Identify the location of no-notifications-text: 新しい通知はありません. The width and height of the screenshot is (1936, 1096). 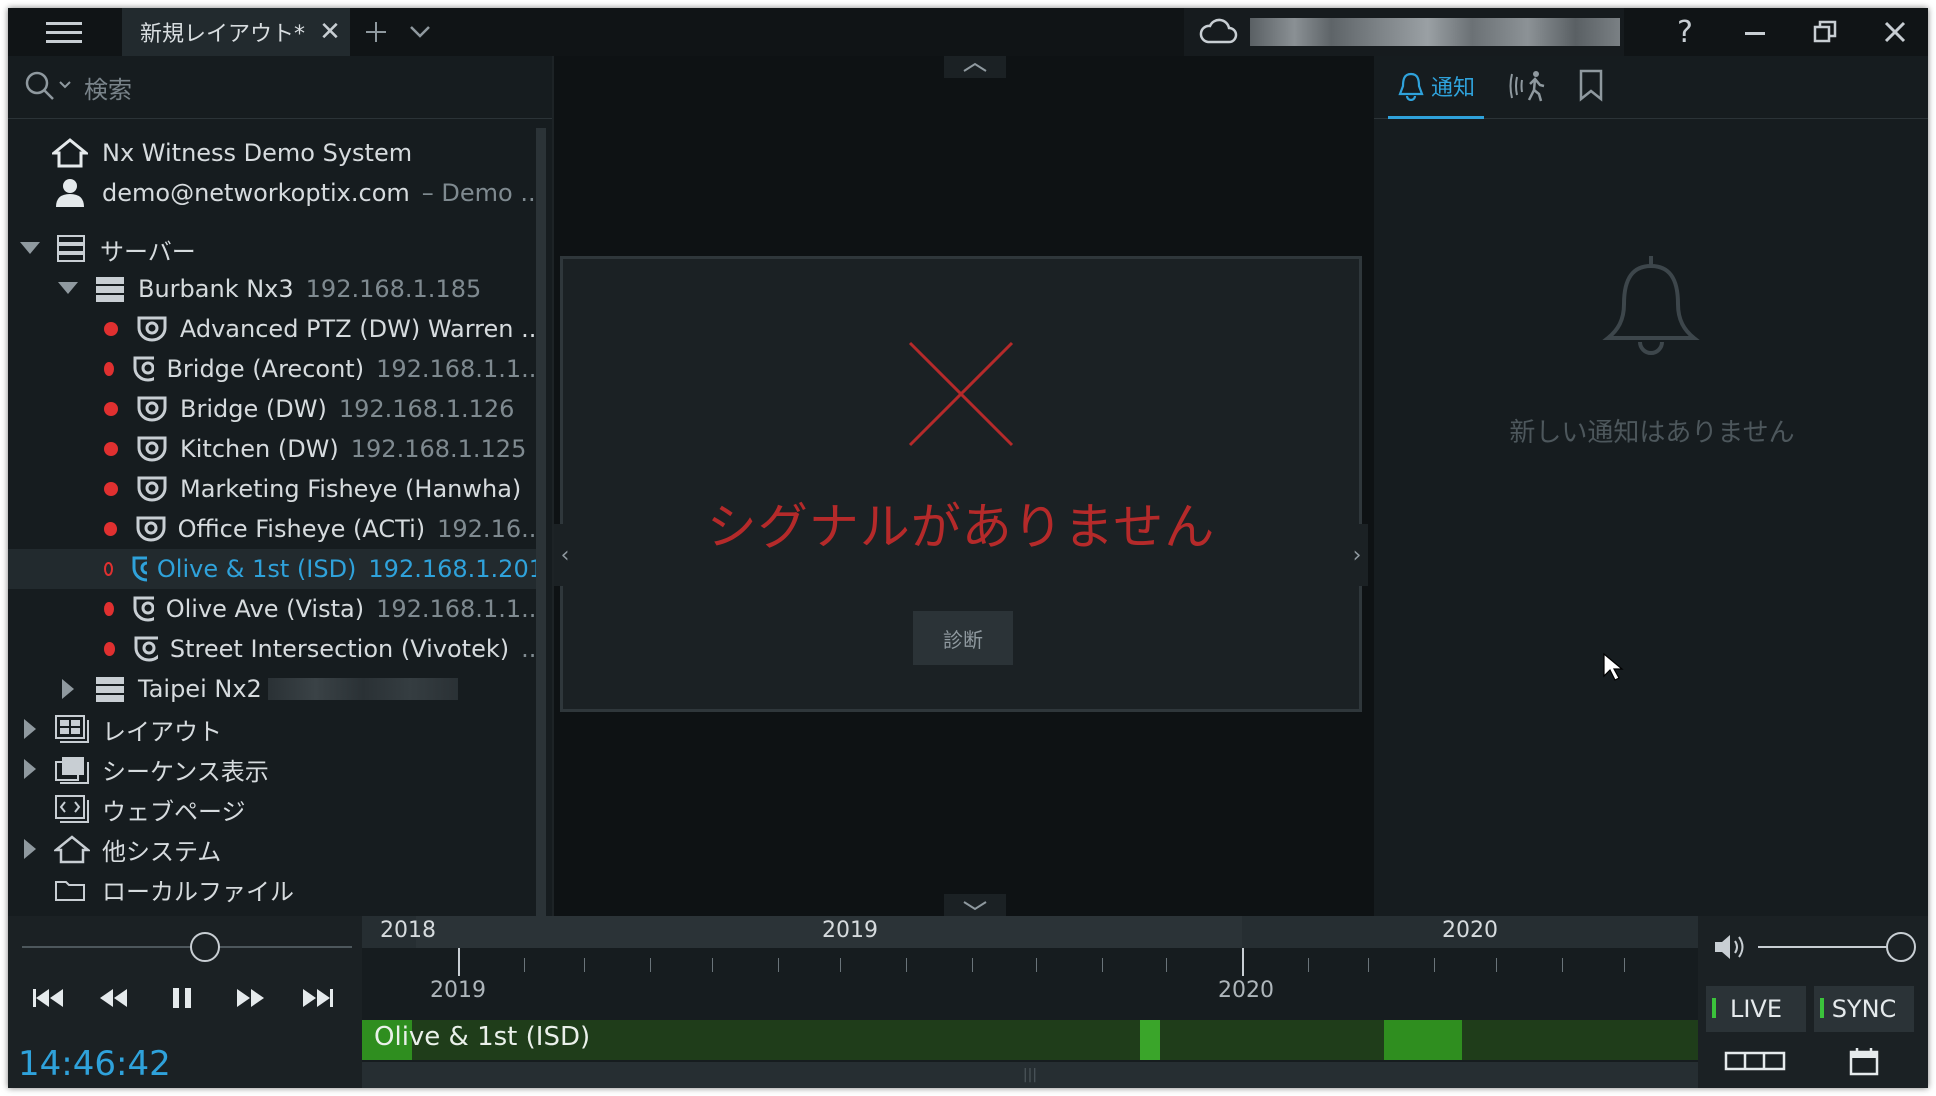
(1652, 433).